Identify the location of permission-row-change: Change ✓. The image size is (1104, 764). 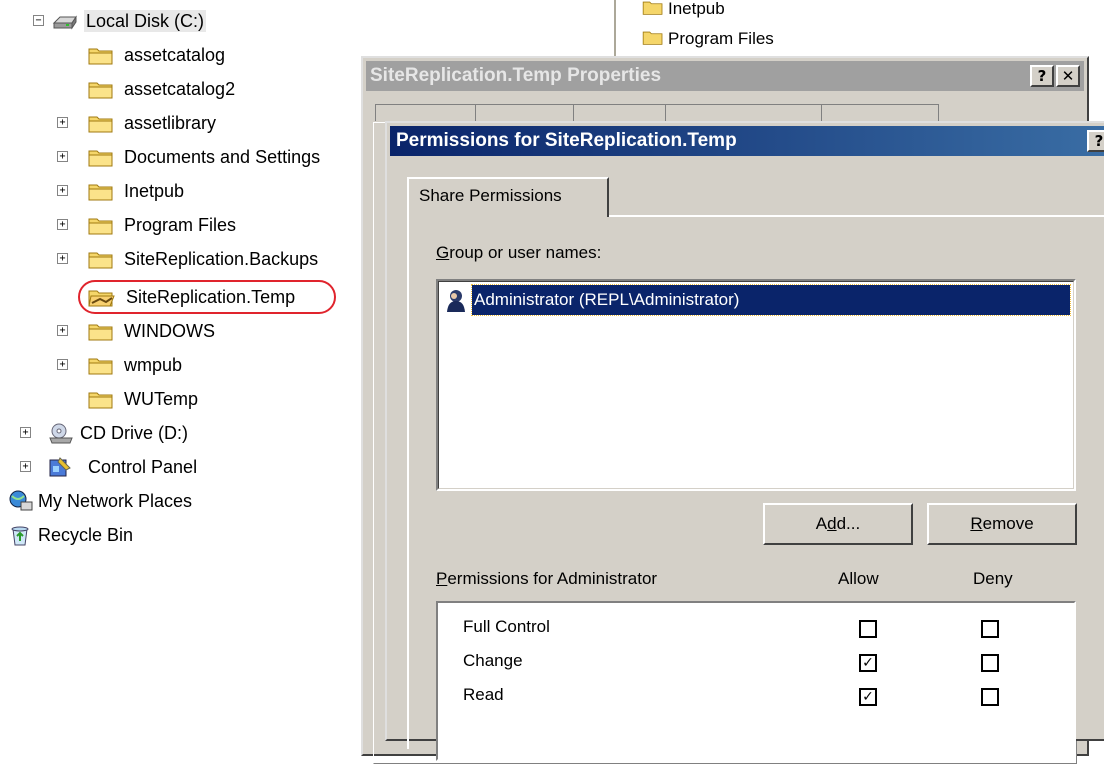
(763, 662).